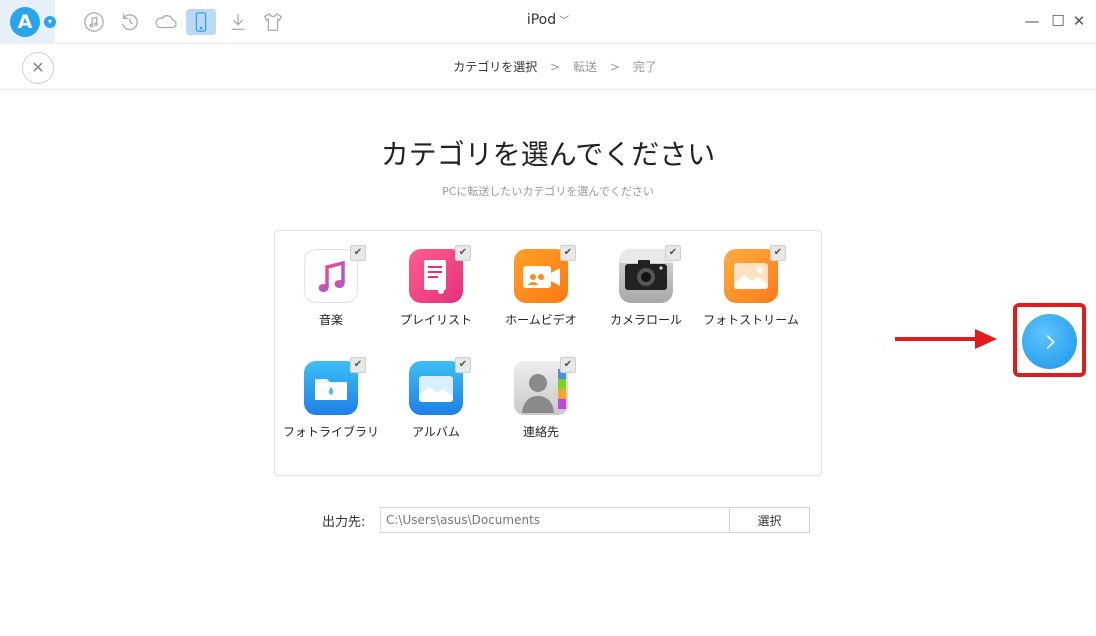  What do you see at coordinates (166, 22) in the screenshot?
I see `cloud-icon` at bounding box center [166, 22].